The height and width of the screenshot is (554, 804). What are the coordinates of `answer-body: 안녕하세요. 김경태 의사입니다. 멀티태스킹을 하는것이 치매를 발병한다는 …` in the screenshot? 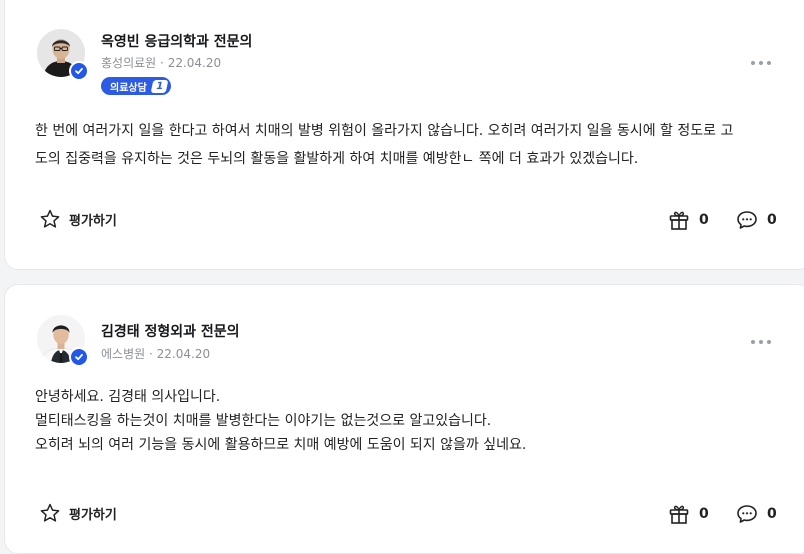 It's located at (410, 421).